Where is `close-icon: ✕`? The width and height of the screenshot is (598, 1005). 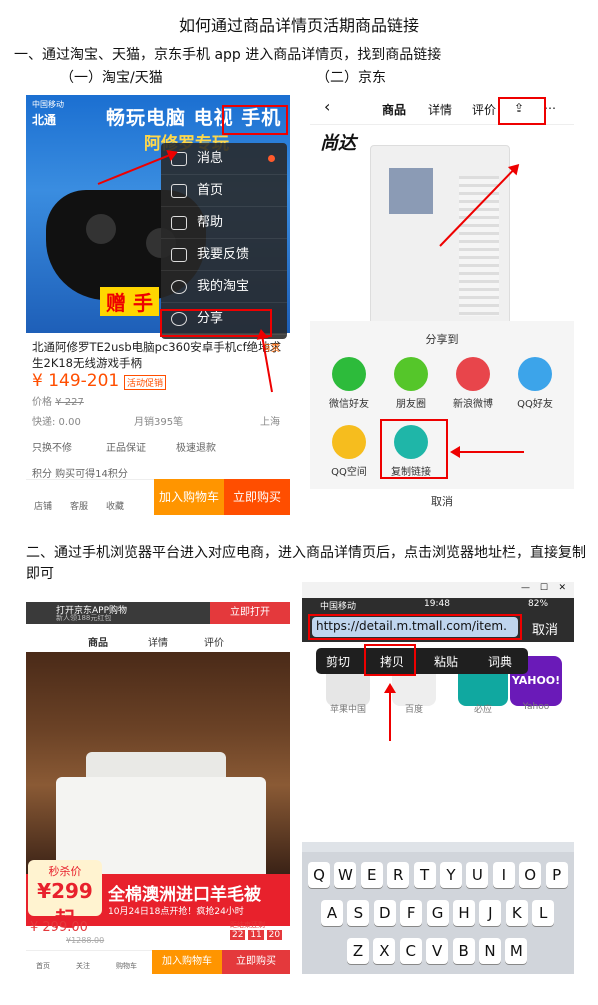
close-icon: ✕ is located at coordinates (562, 588).